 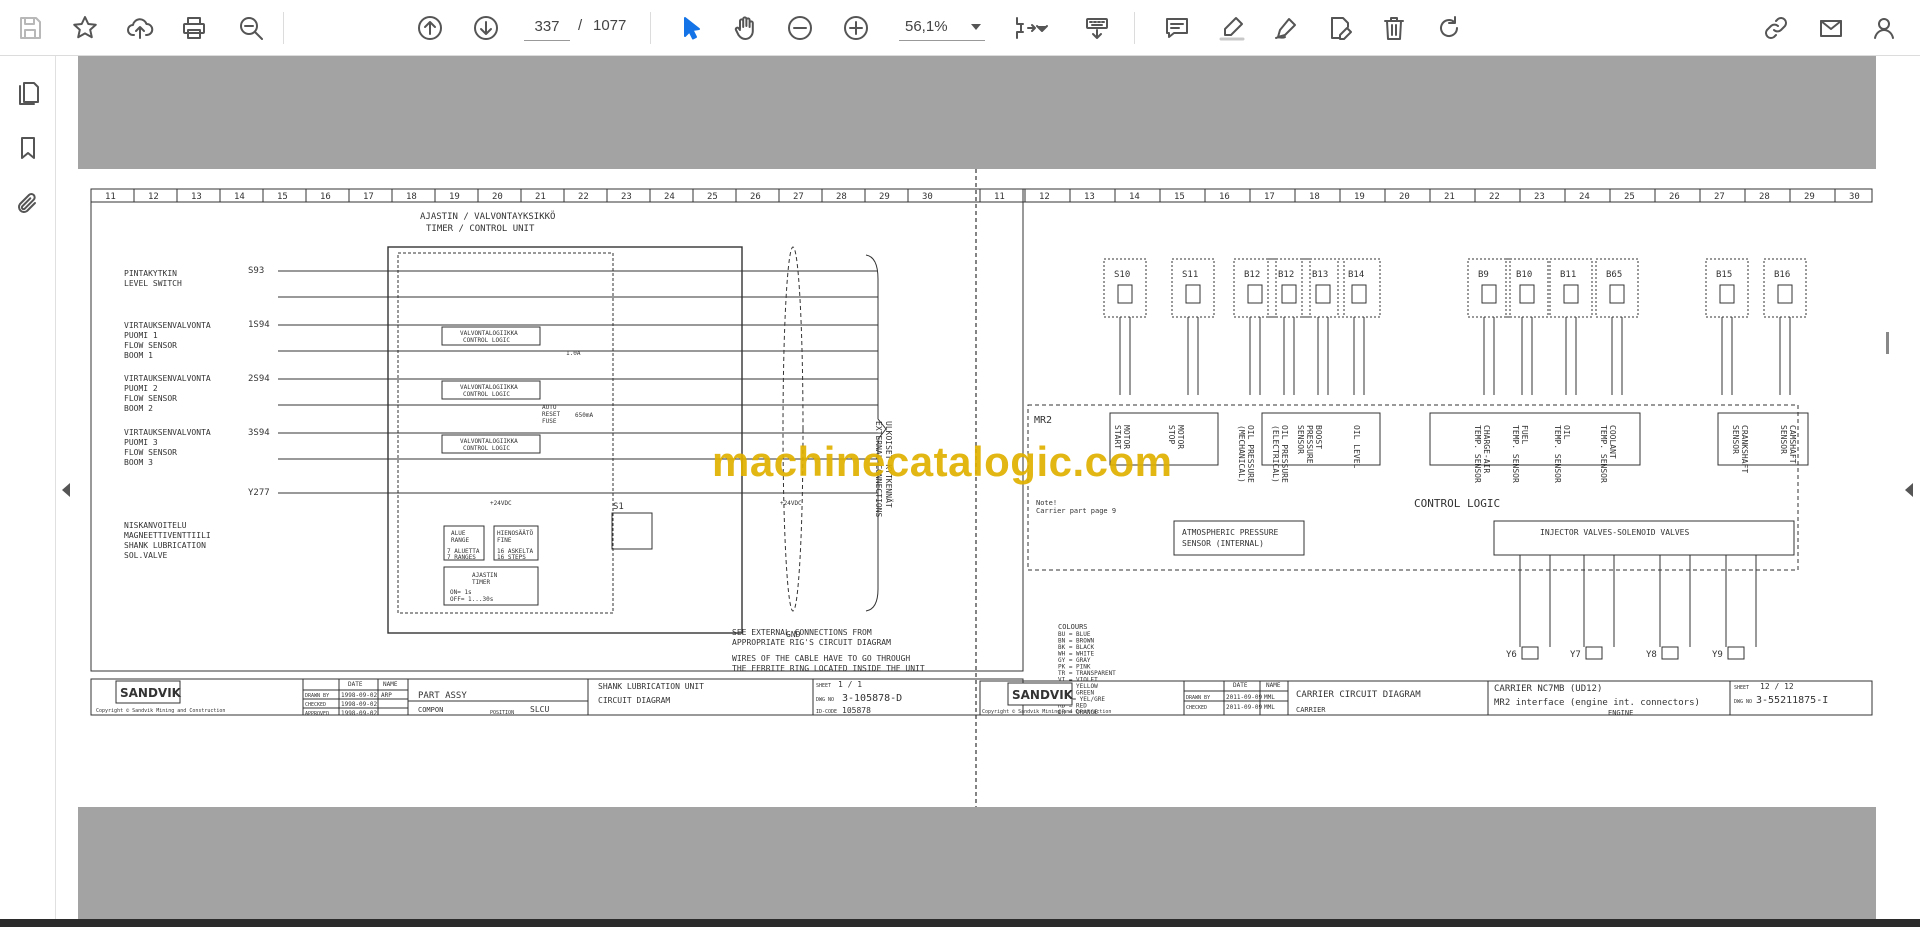 I want to click on fuse-value: 650mA, so click(x=584, y=415).